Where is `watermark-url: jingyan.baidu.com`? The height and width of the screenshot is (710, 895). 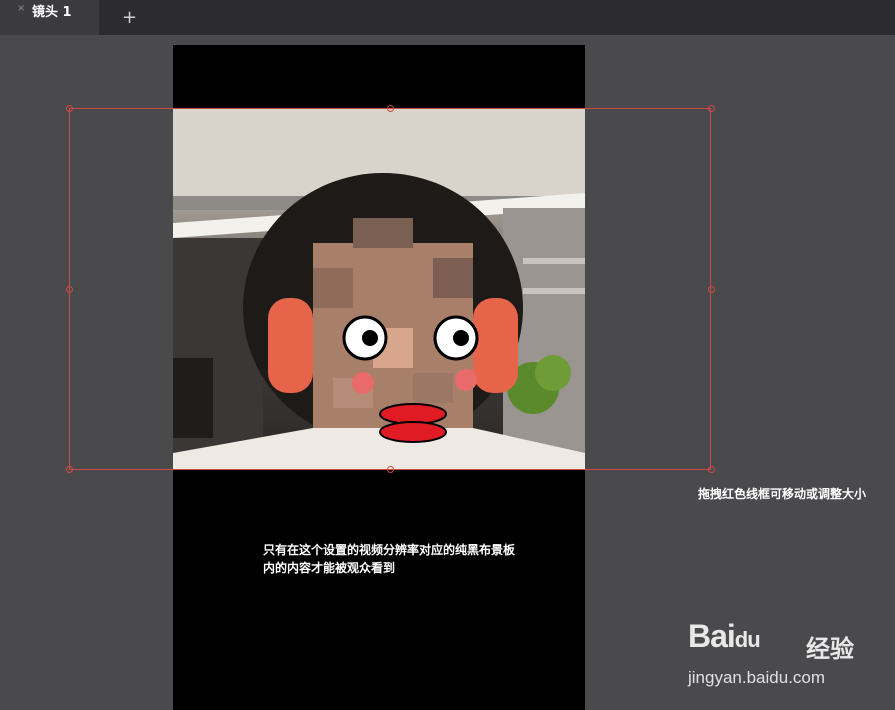 watermark-url: jingyan.baidu.com is located at coordinates (757, 677).